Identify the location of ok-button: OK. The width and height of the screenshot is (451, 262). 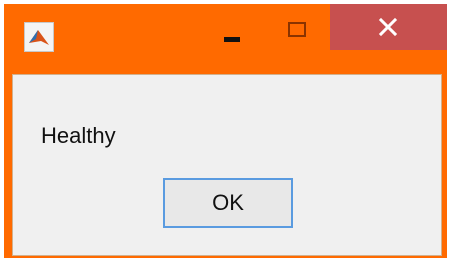
(228, 203).